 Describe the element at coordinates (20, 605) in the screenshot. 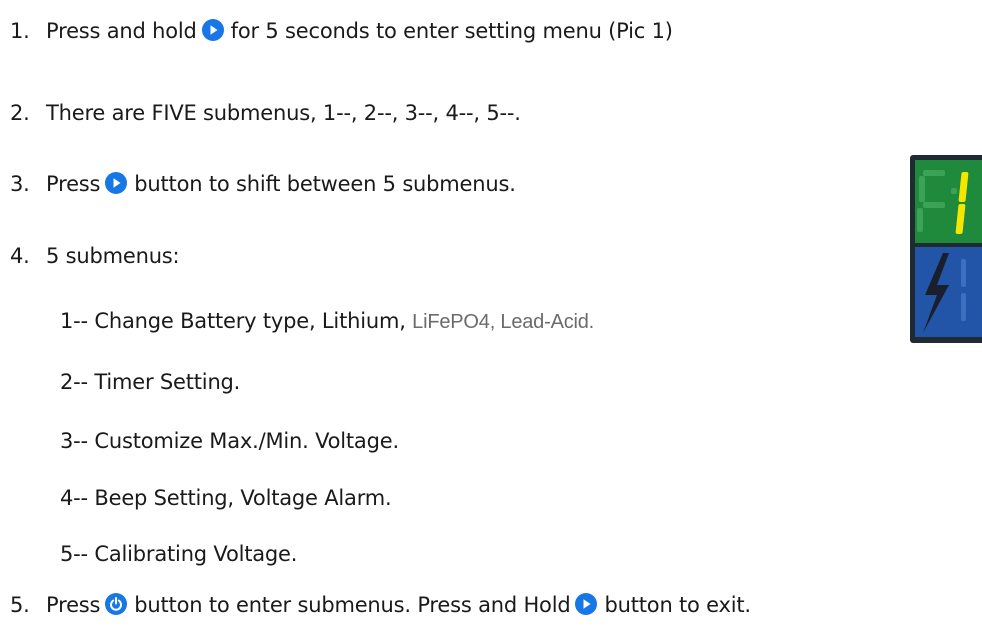

I see `step-number: 5.` at that location.